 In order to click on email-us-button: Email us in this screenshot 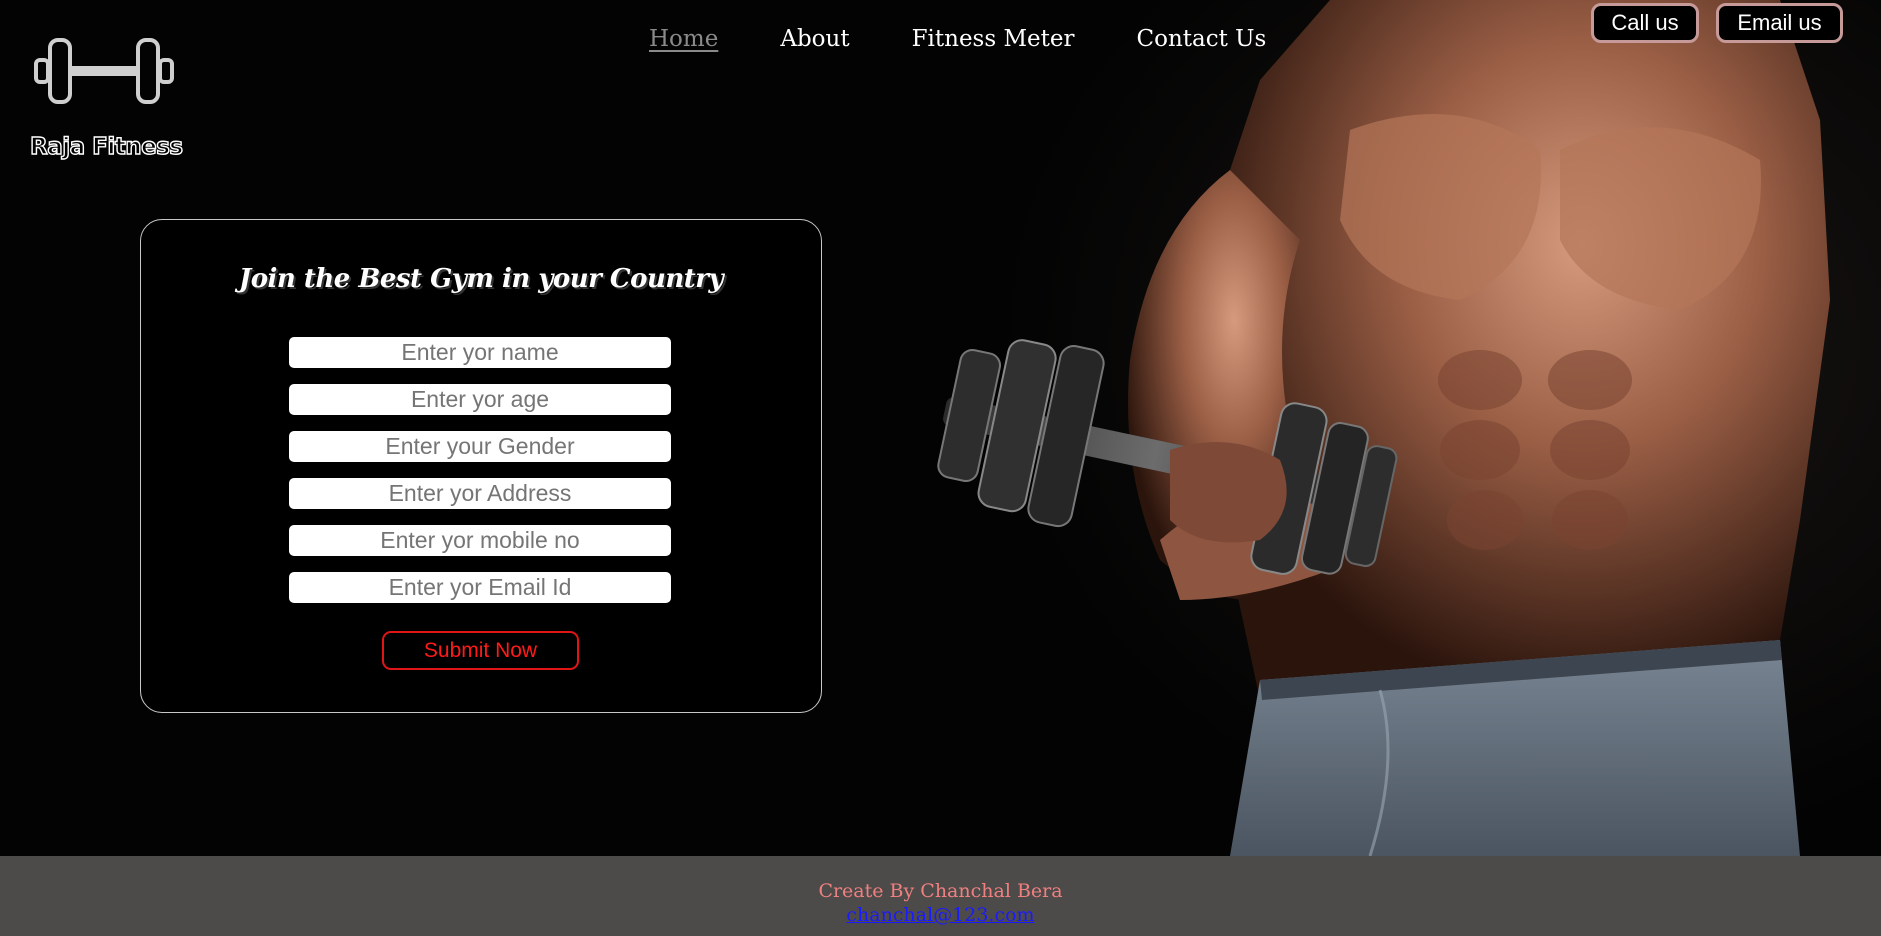, I will do `click(1779, 23)`.